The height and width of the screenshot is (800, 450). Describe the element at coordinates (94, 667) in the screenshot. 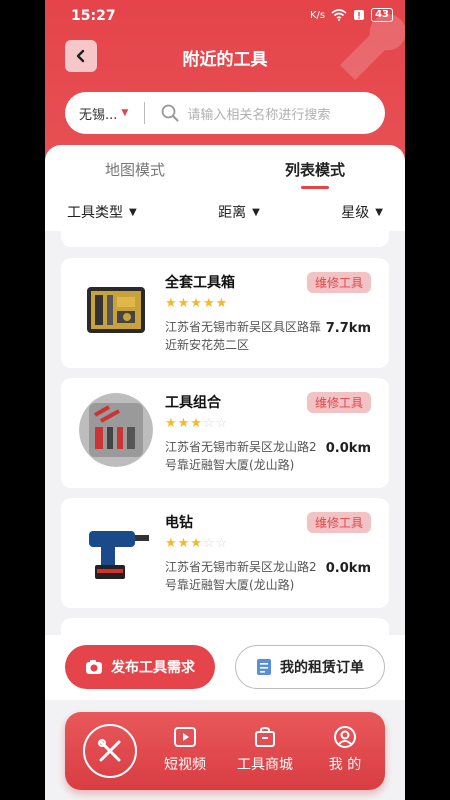

I see `camera-icon` at that location.